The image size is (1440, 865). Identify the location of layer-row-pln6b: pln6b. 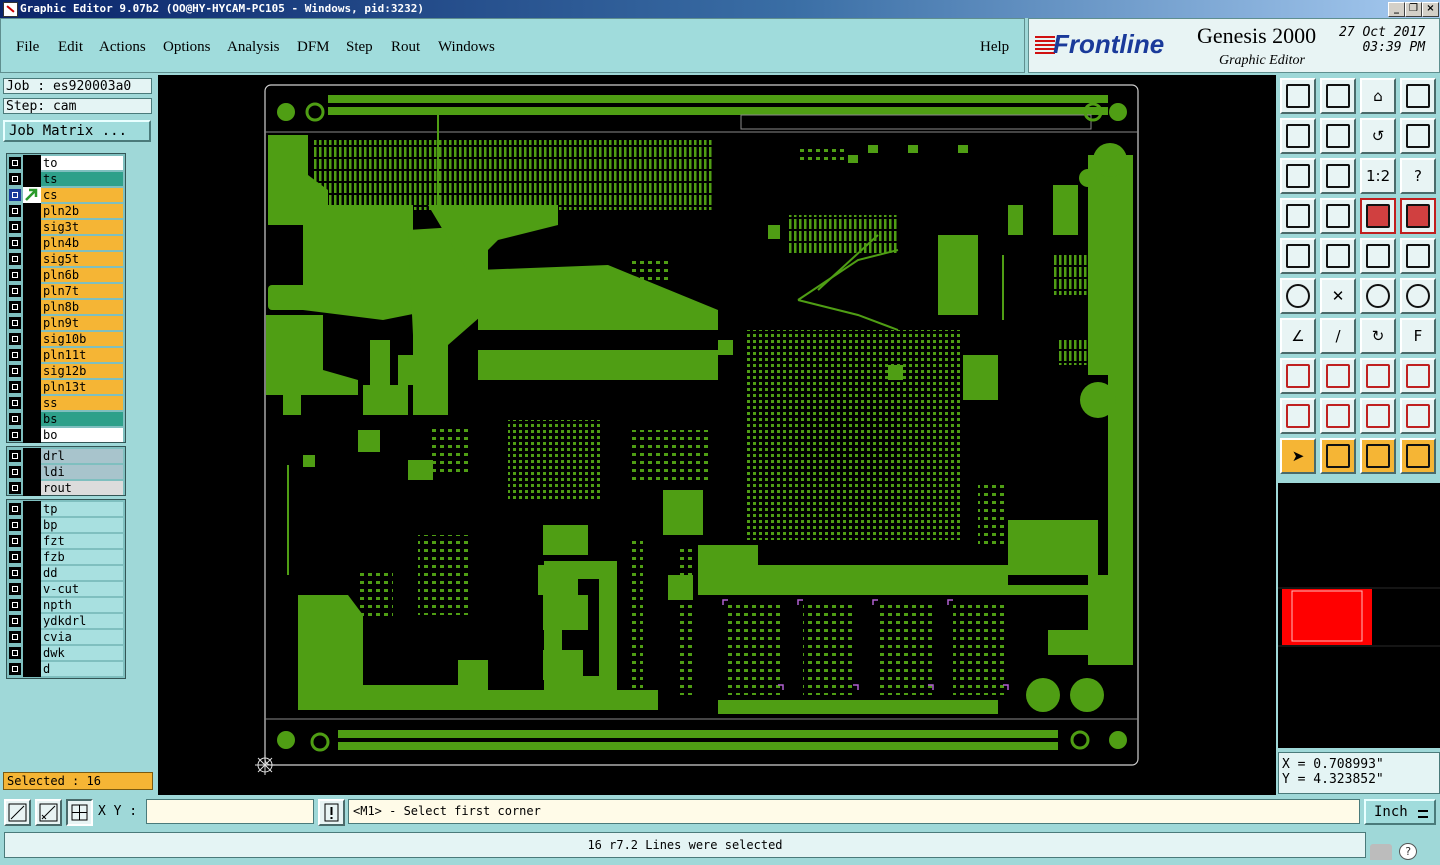
(66, 275).